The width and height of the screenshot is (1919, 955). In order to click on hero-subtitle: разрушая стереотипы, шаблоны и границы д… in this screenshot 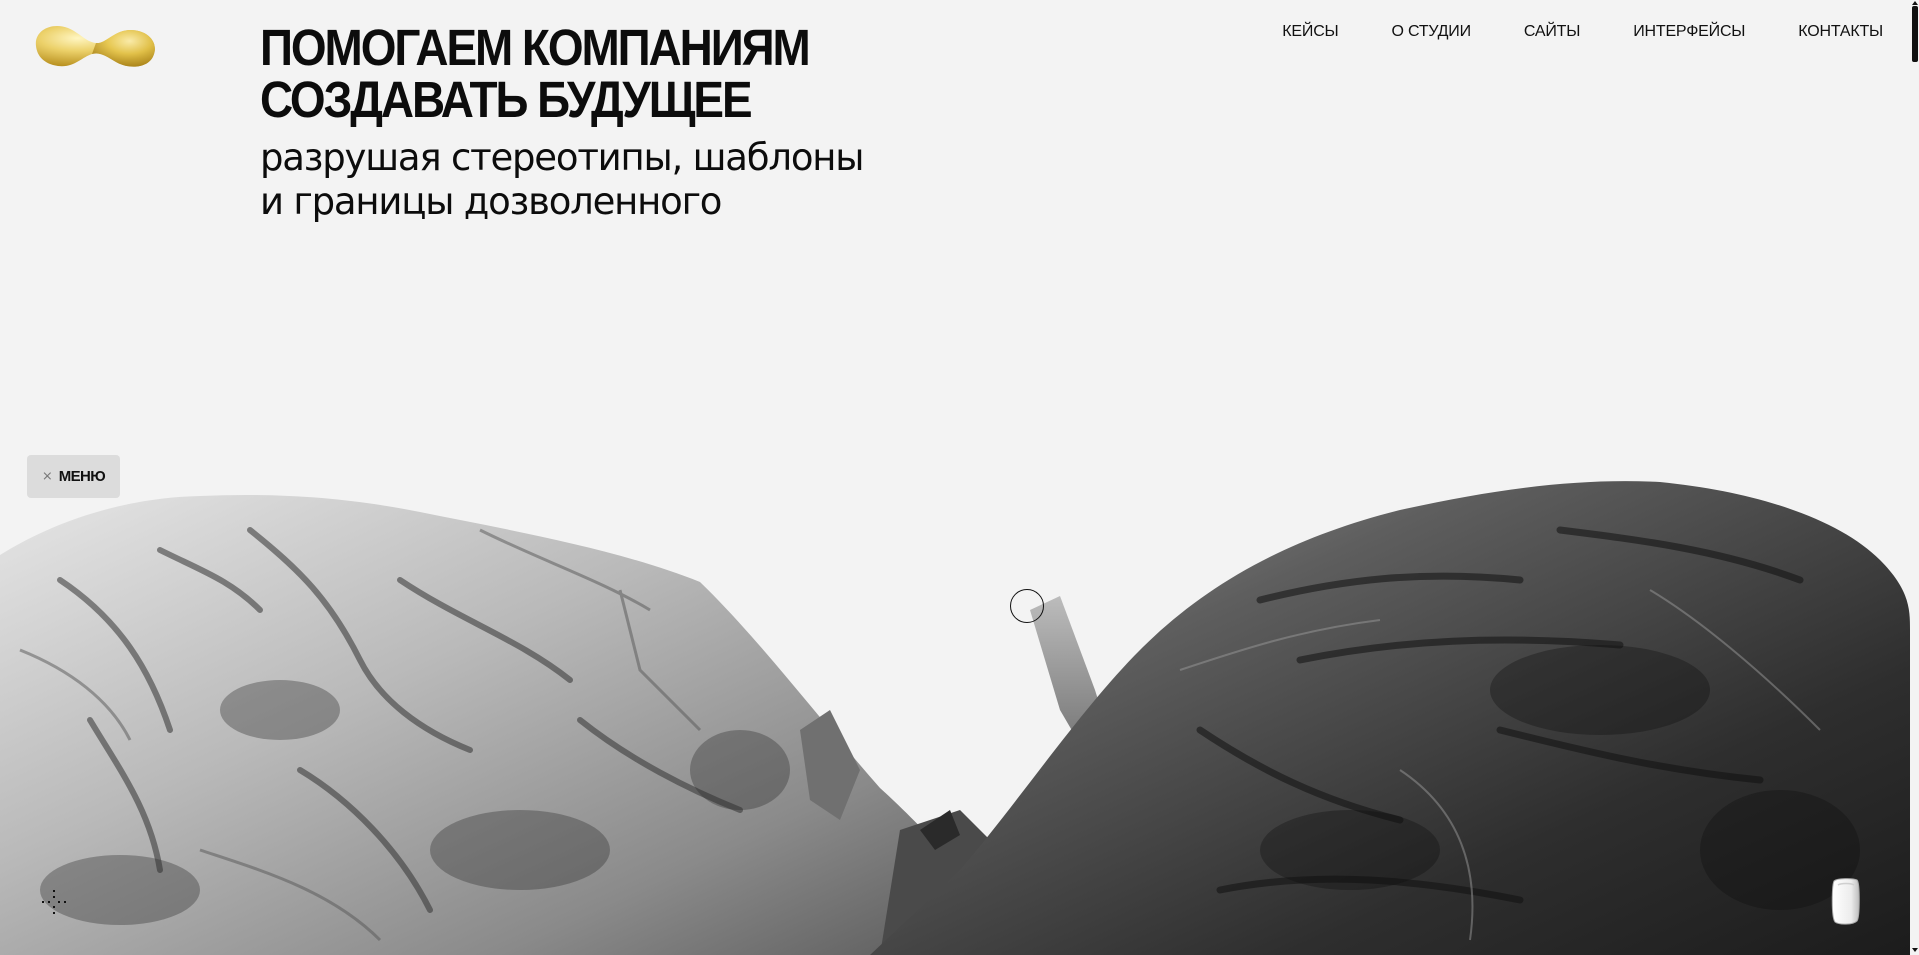, I will do `click(600, 180)`.